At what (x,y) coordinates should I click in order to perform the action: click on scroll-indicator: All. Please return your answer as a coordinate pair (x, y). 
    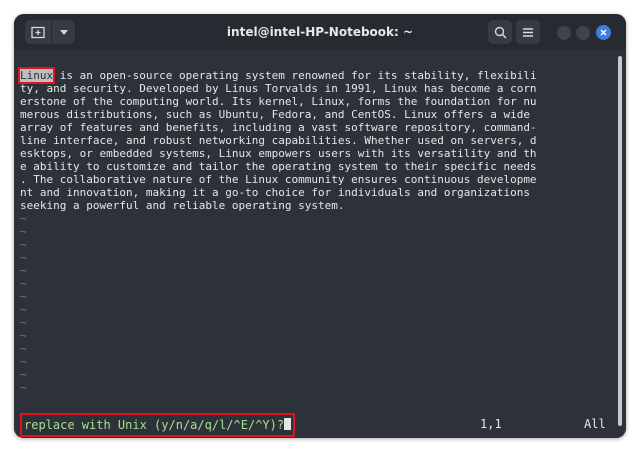
    Looking at the image, I should click on (595, 424).